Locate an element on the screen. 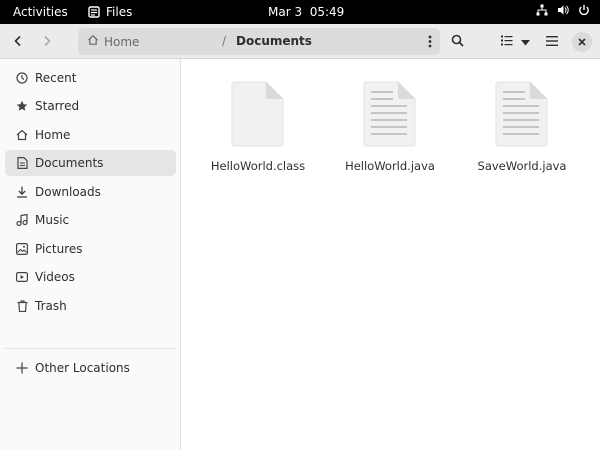 Image resolution: width=600 pixels, height=450 pixels. sidebar-item-label: Documents is located at coordinates (69, 163).